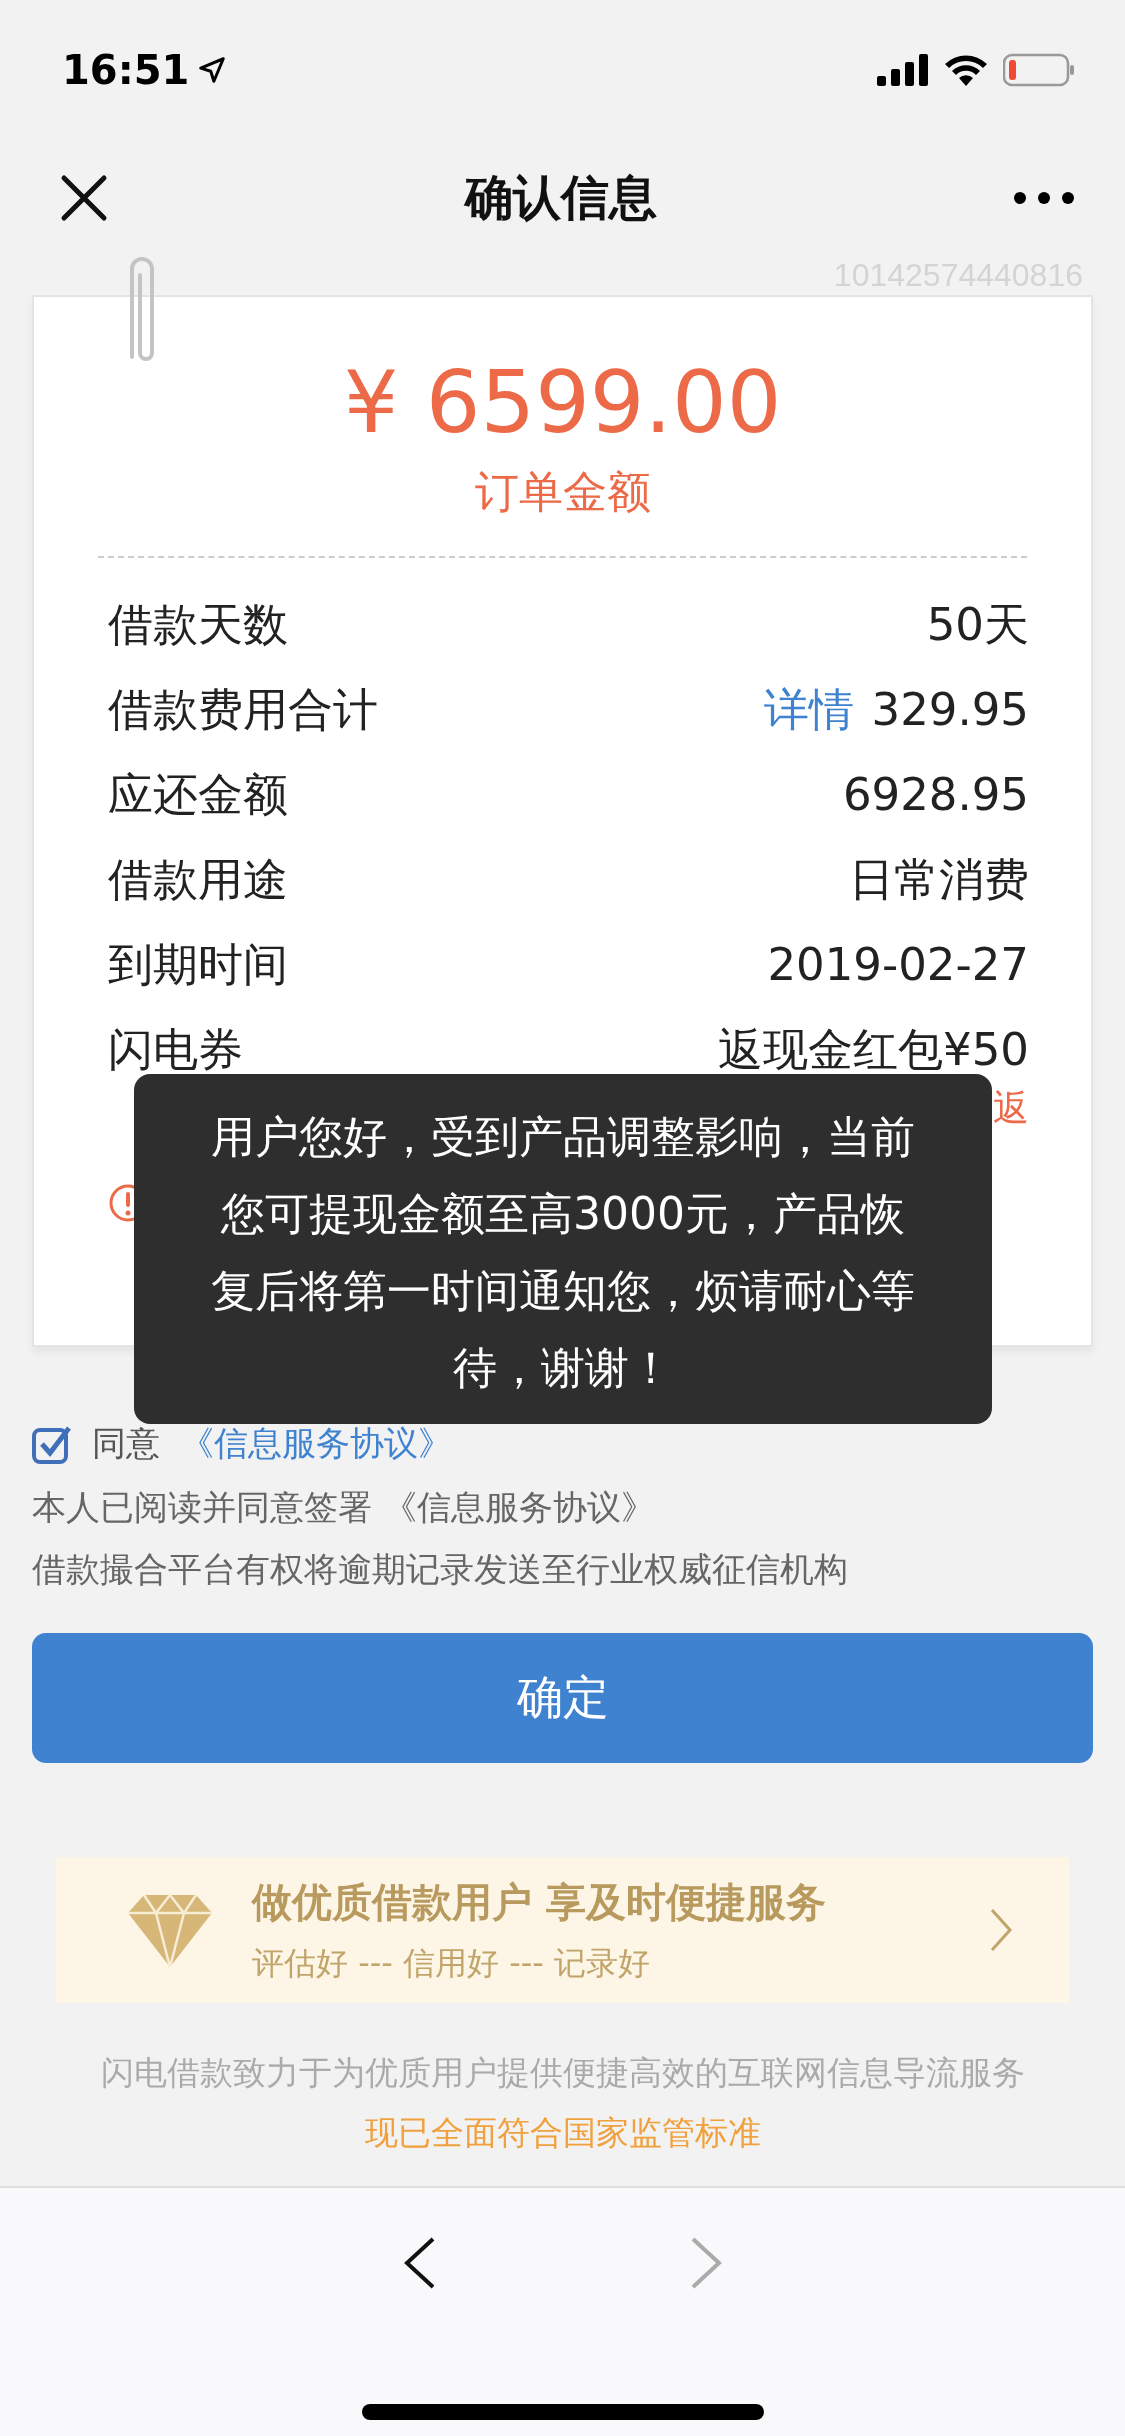  What do you see at coordinates (563, 1252) in the screenshot?
I see `toast-message: 用户您好，受到产品调整影响，当前您可提现金额至高3000元，产品恢复后将第一时间通知您，烦请耐心等待，谢谢！` at bounding box center [563, 1252].